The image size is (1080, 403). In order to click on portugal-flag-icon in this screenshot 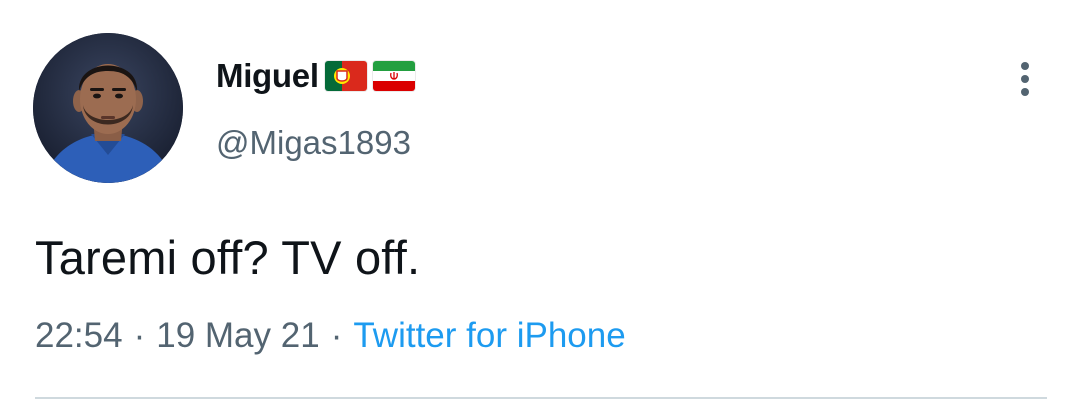, I will do `click(345, 76)`.